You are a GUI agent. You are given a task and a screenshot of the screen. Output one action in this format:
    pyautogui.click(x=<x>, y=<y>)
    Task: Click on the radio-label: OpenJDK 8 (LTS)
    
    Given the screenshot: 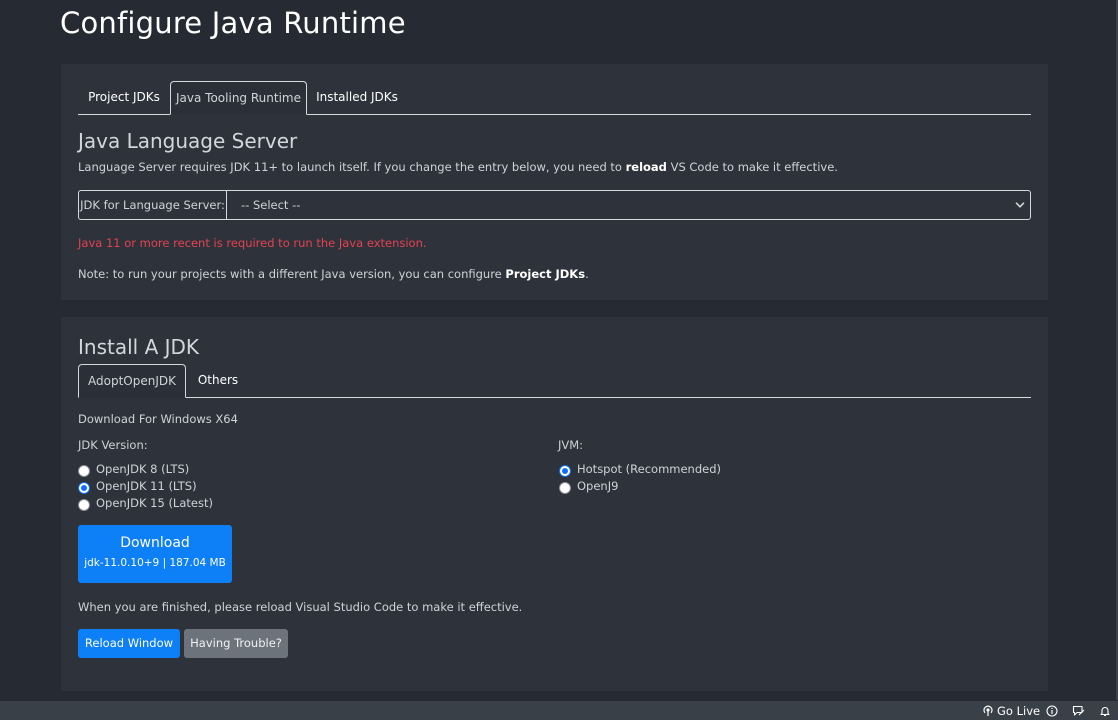 What is the action you would take?
    pyautogui.click(x=143, y=469)
    